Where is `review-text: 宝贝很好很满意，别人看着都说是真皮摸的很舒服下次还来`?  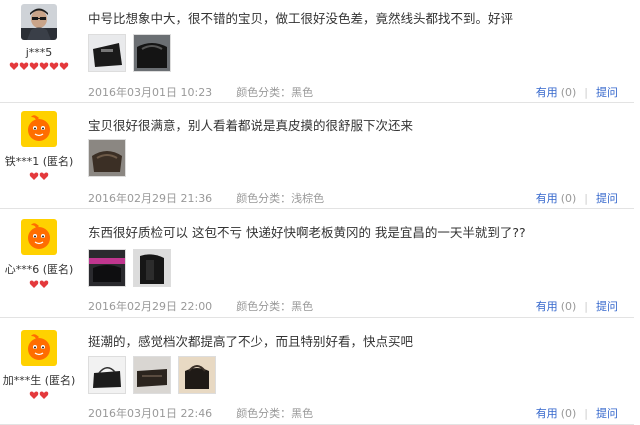
review-text: 宝贝很好很满意，别人看着都说是真皮摸的很舒服下次还来 is located at coordinates (251, 125).